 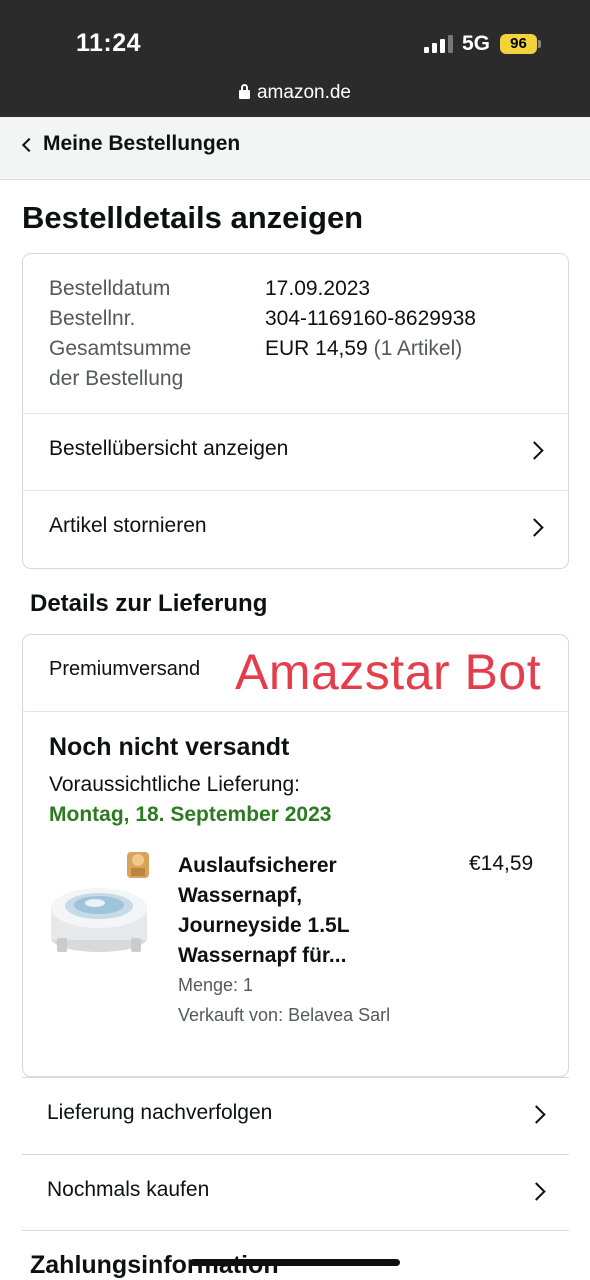 I want to click on view-invoice-label: Bestellübersicht anzeigen, so click(x=169, y=448).